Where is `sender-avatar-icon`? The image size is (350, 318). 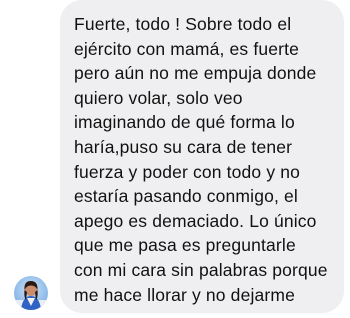 sender-avatar-icon is located at coordinates (31, 293).